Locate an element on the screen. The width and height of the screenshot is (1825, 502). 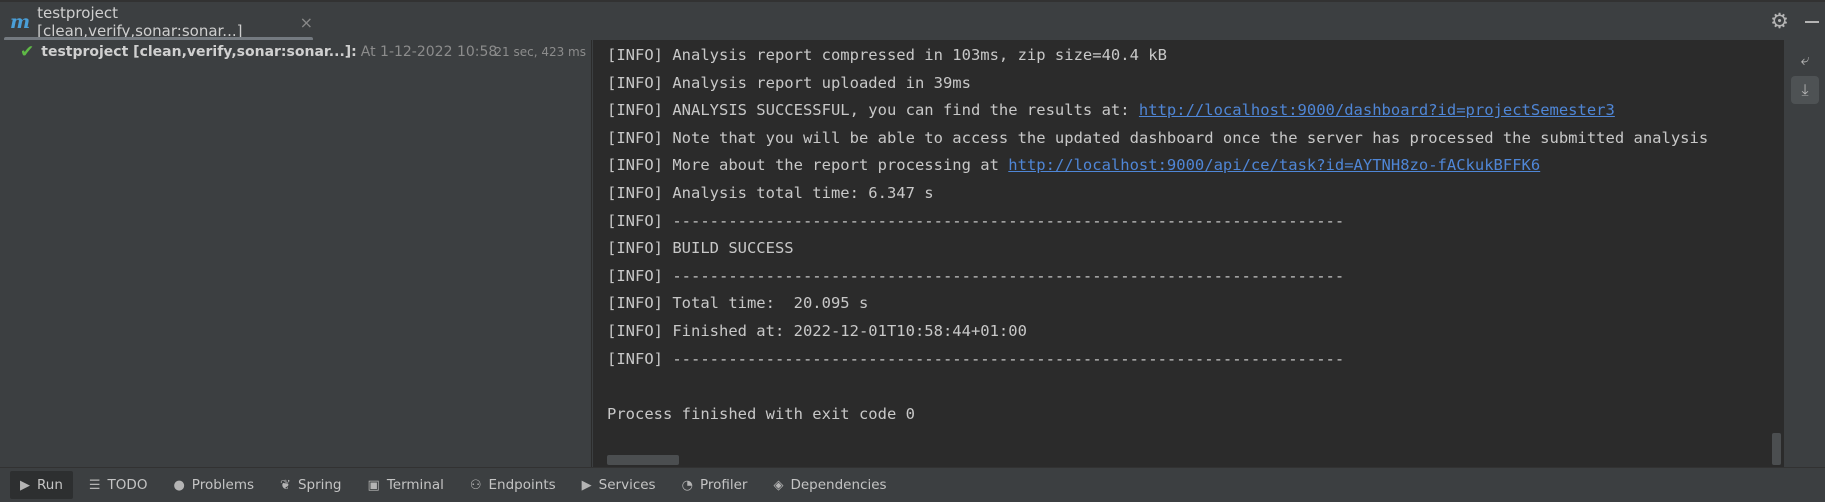
dependencies-icon: ◈ is located at coordinates (778, 485).